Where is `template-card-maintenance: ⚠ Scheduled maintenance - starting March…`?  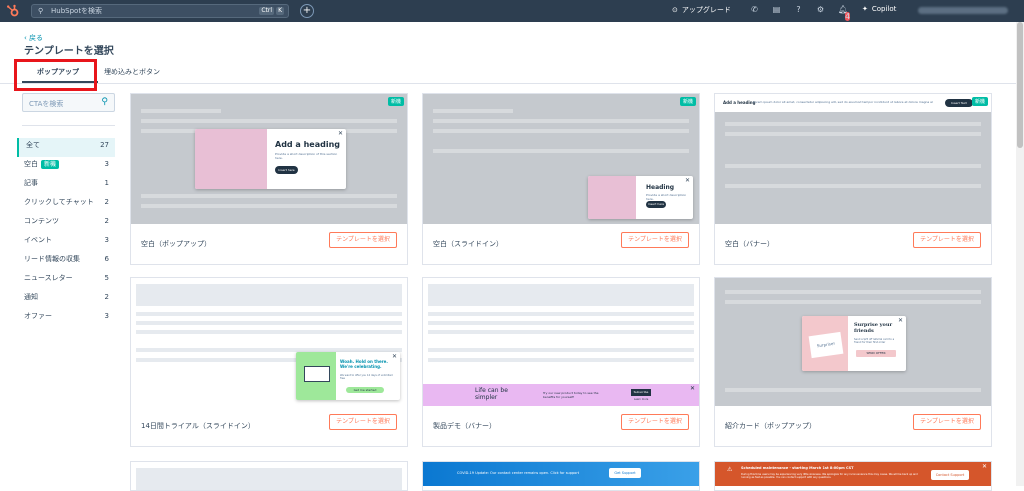 template-card-maintenance: ⚠ Scheduled maintenance - starting March… is located at coordinates (853, 476).